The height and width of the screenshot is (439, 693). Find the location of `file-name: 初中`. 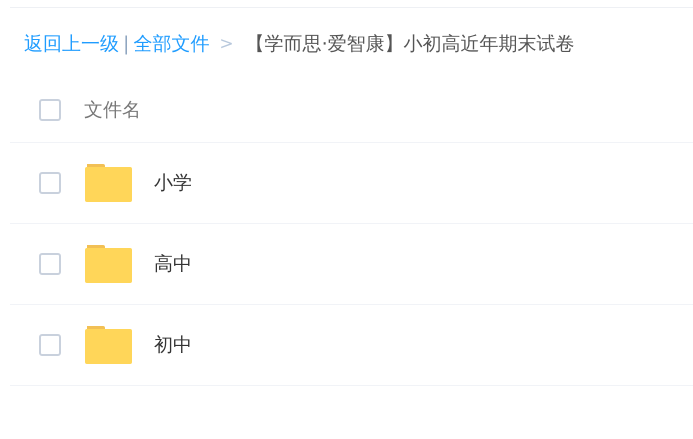

file-name: 初中 is located at coordinates (173, 345).